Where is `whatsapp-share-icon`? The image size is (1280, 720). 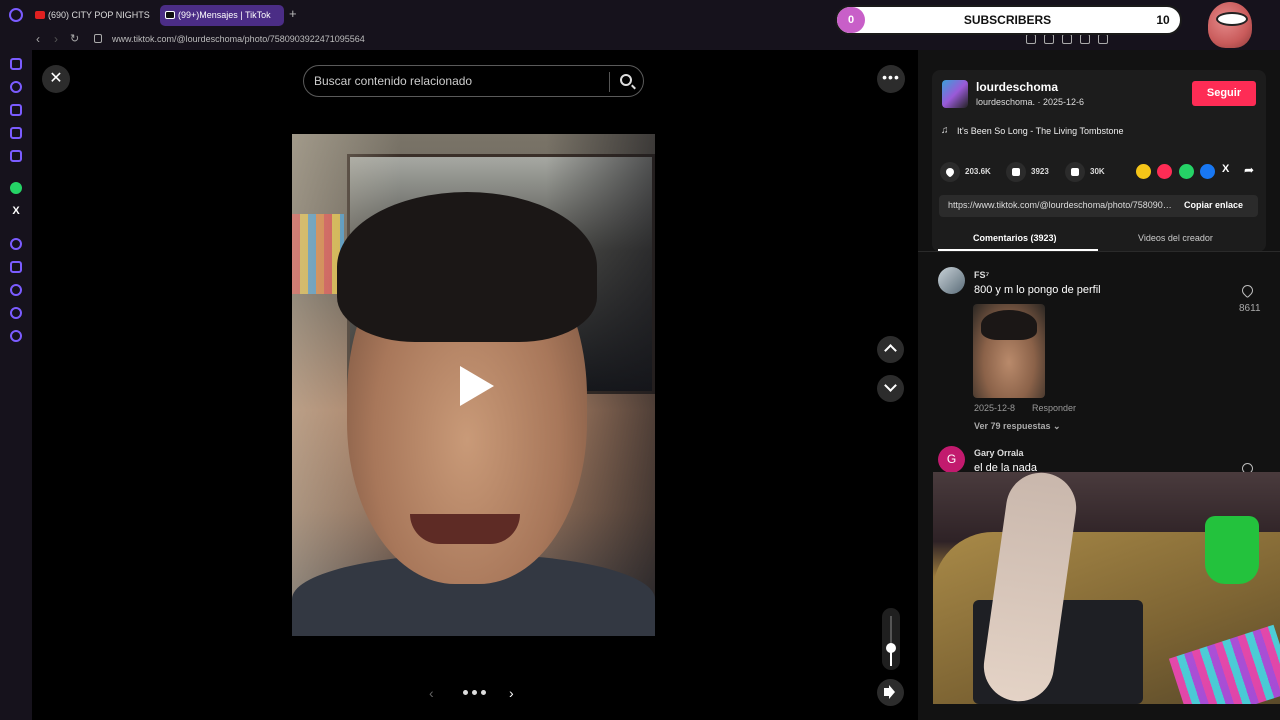
whatsapp-share-icon is located at coordinates (1186, 171).